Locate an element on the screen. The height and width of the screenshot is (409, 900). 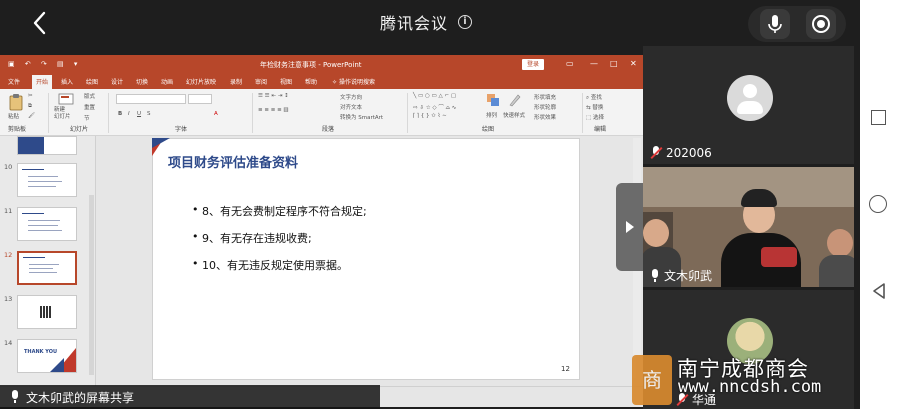
new-slide-label: 新建 幻灯片 is located at coordinates (62, 113).